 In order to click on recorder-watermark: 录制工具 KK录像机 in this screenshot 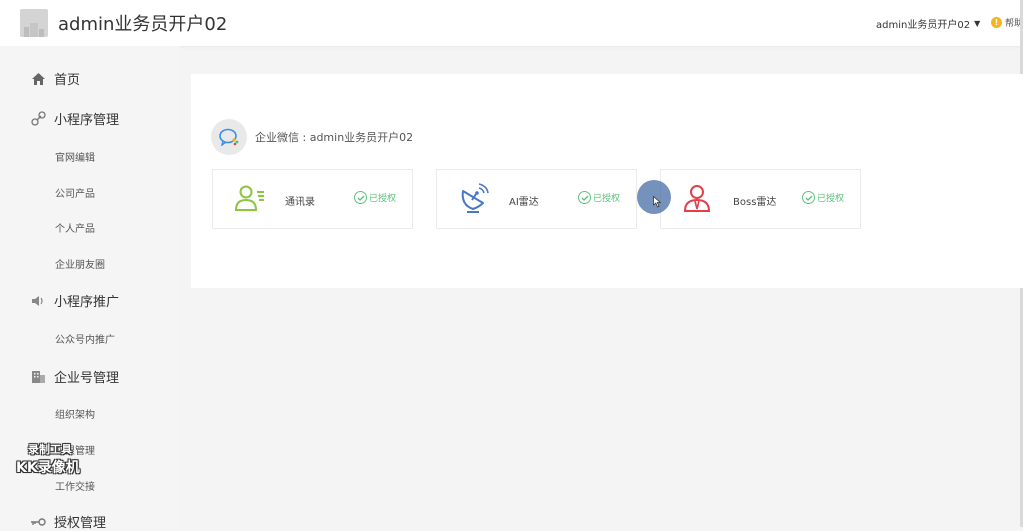, I will do `click(56, 459)`.